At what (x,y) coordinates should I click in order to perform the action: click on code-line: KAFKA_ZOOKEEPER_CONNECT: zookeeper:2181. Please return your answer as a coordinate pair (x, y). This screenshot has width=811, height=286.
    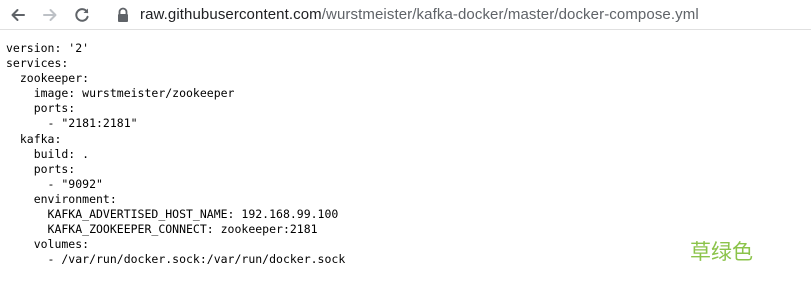
    Looking at the image, I should click on (162, 229).